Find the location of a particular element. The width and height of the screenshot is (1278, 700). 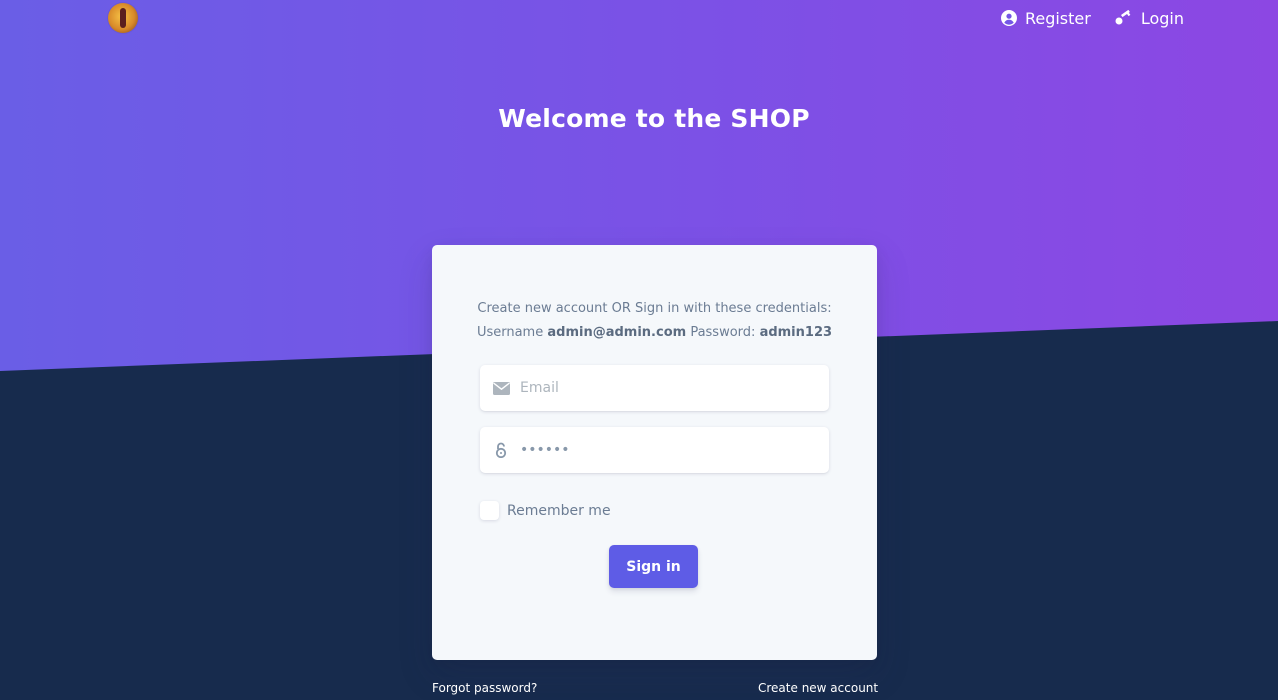

password-value: admin123 is located at coordinates (796, 332).